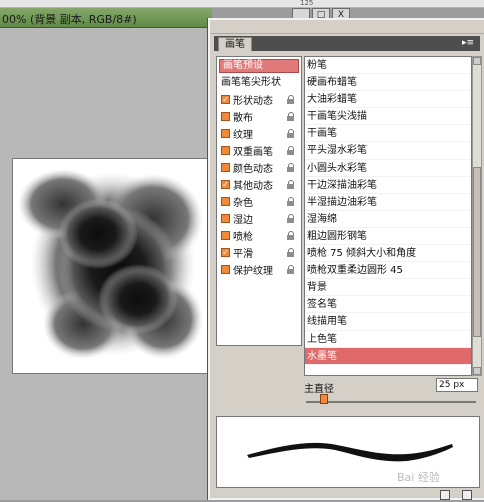 The width and height of the screenshot is (484, 502). Describe the element at coordinates (243, 118) in the screenshot. I see `option-label: 散布` at that location.